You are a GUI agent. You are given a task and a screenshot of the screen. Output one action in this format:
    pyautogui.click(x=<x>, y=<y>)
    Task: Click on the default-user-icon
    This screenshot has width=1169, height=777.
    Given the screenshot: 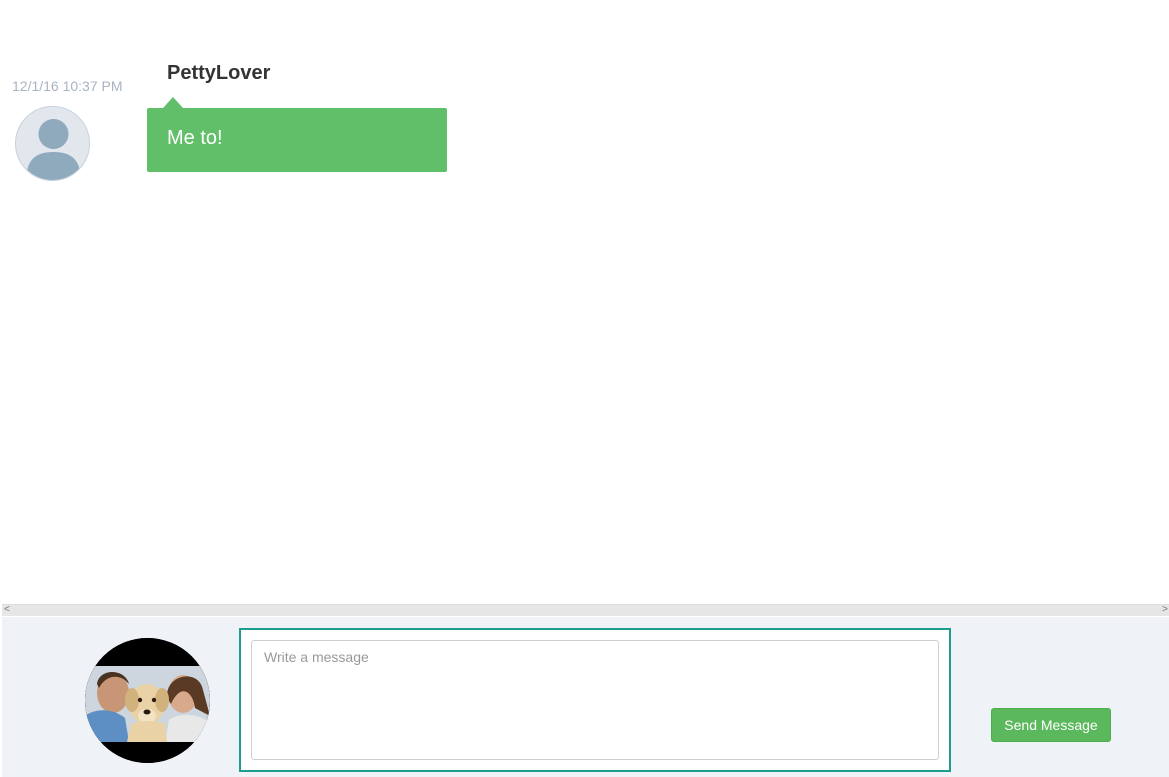 What is the action you would take?
    pyautogui.click(x=52, y=143)
    